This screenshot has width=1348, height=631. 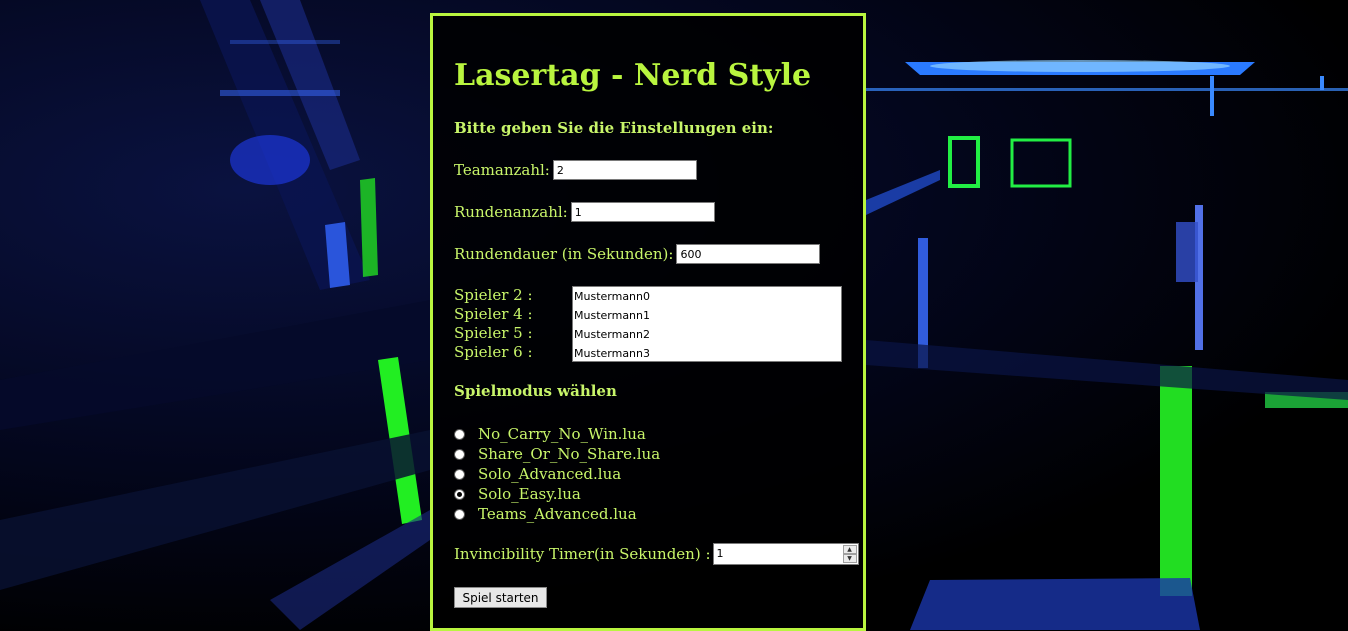 I want to click on player-label: Spieler 2 :, so click(x=493, y=295).